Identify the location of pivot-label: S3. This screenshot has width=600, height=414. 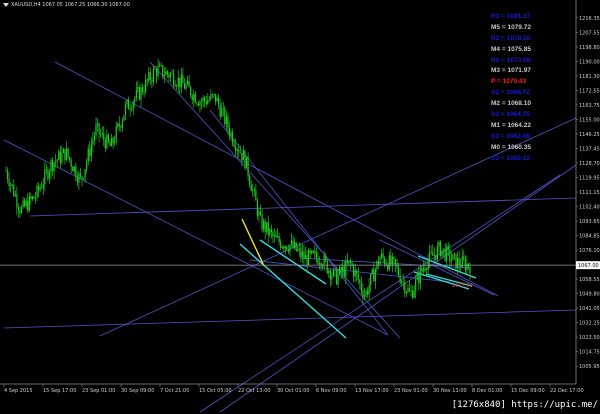
(495, 136).